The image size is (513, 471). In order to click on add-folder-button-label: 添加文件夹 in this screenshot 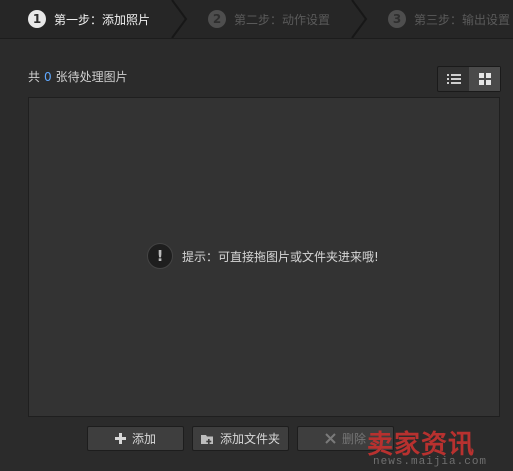, I will do `click(249, 439)`.